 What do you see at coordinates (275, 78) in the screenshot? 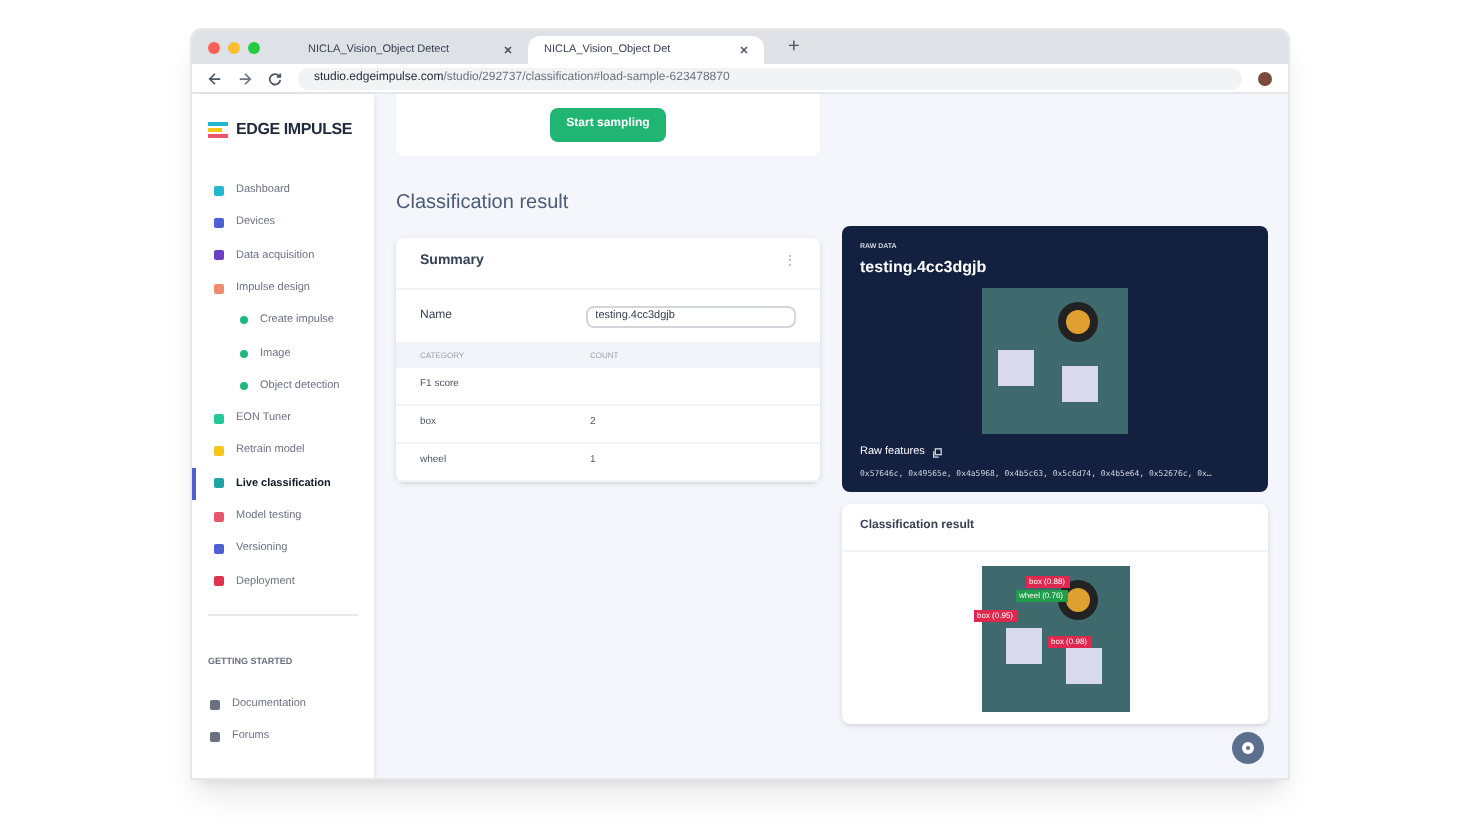
I see `reload-icon` at bounding box center [275, 78].